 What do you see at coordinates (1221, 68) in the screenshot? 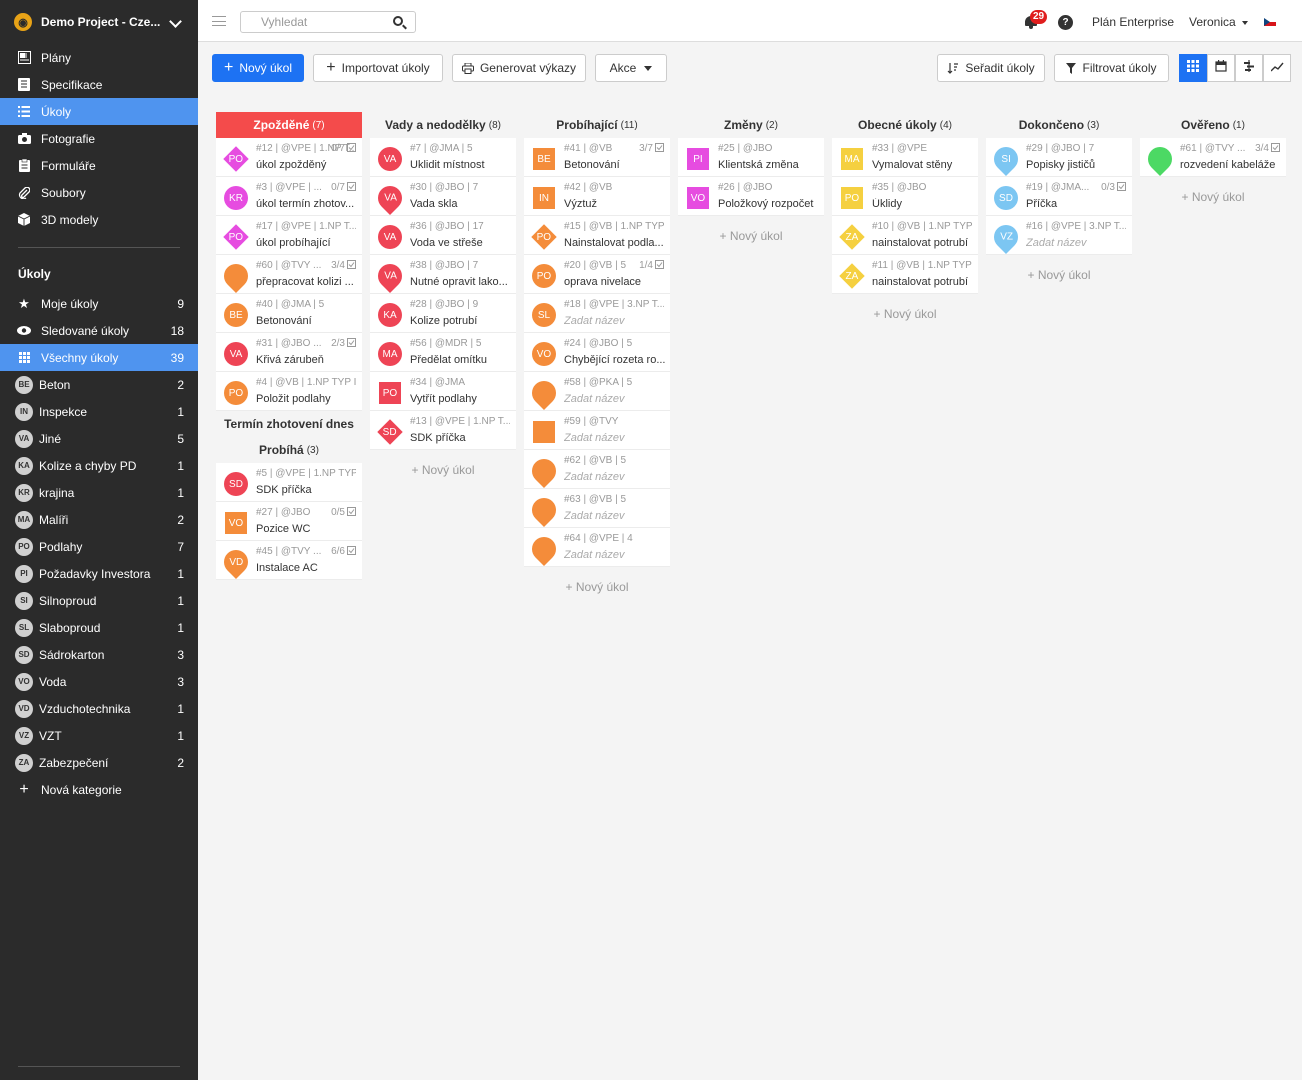
I see `calendar-view-button` at bounding box center [1221, 68].